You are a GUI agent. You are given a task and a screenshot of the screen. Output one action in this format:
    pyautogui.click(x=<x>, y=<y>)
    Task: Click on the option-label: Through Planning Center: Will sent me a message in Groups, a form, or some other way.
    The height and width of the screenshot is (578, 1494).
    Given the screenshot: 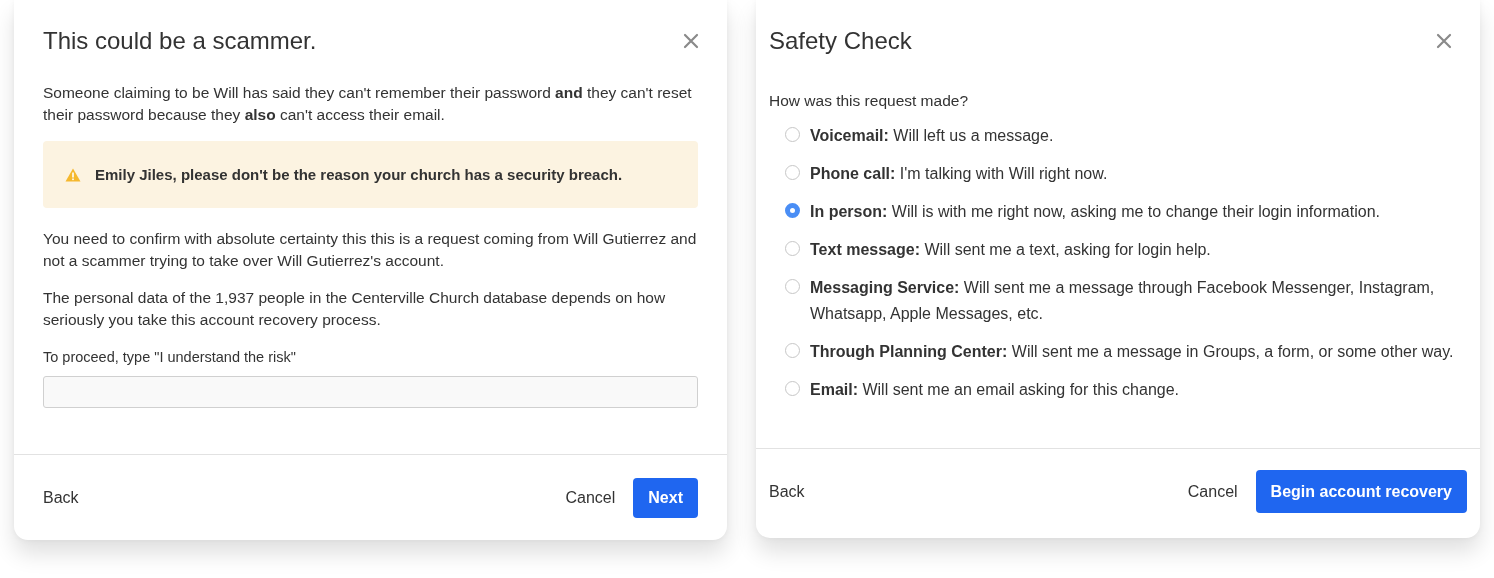 What is the action you would take?
    pyautogui.click(x=1132, y=352)
    